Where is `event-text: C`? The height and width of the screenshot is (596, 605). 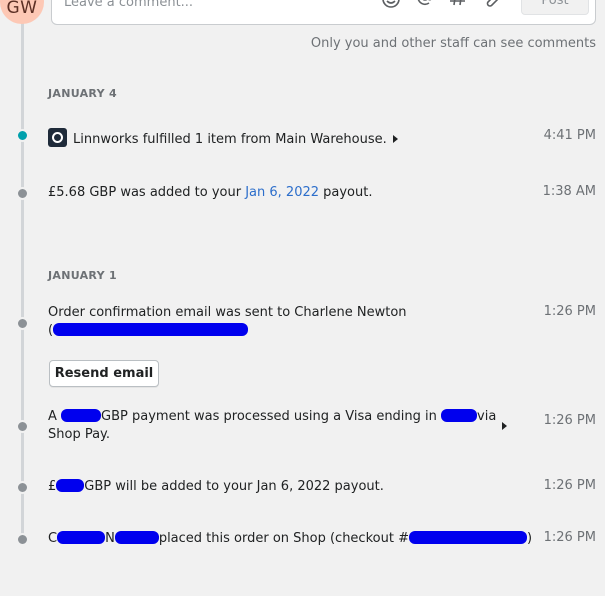
event-text: C is located at coordinates (53, 538).